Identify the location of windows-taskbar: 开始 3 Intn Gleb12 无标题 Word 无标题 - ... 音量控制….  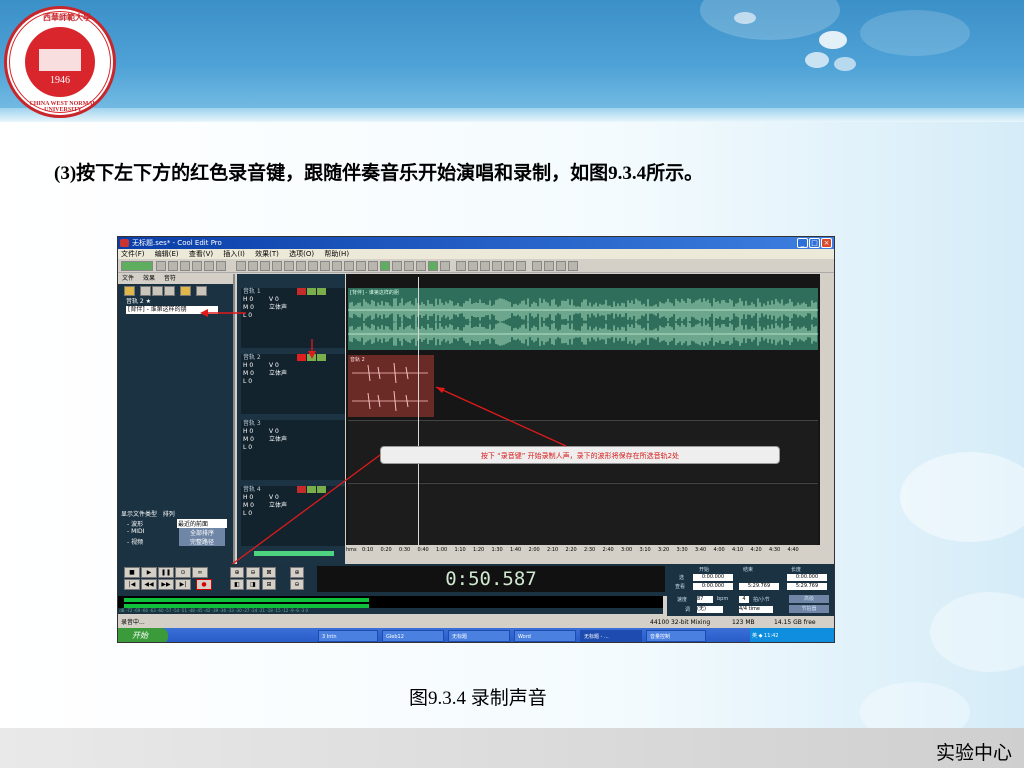
(476, 635).